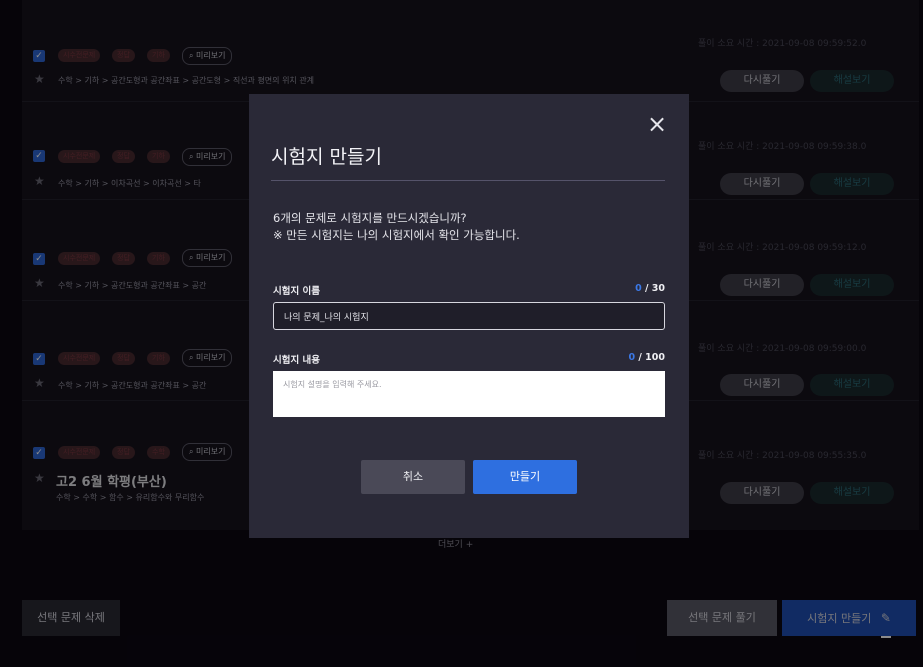 The width and height of the screenshot is (923, 667). I want to click on divider, so click(468, 180).